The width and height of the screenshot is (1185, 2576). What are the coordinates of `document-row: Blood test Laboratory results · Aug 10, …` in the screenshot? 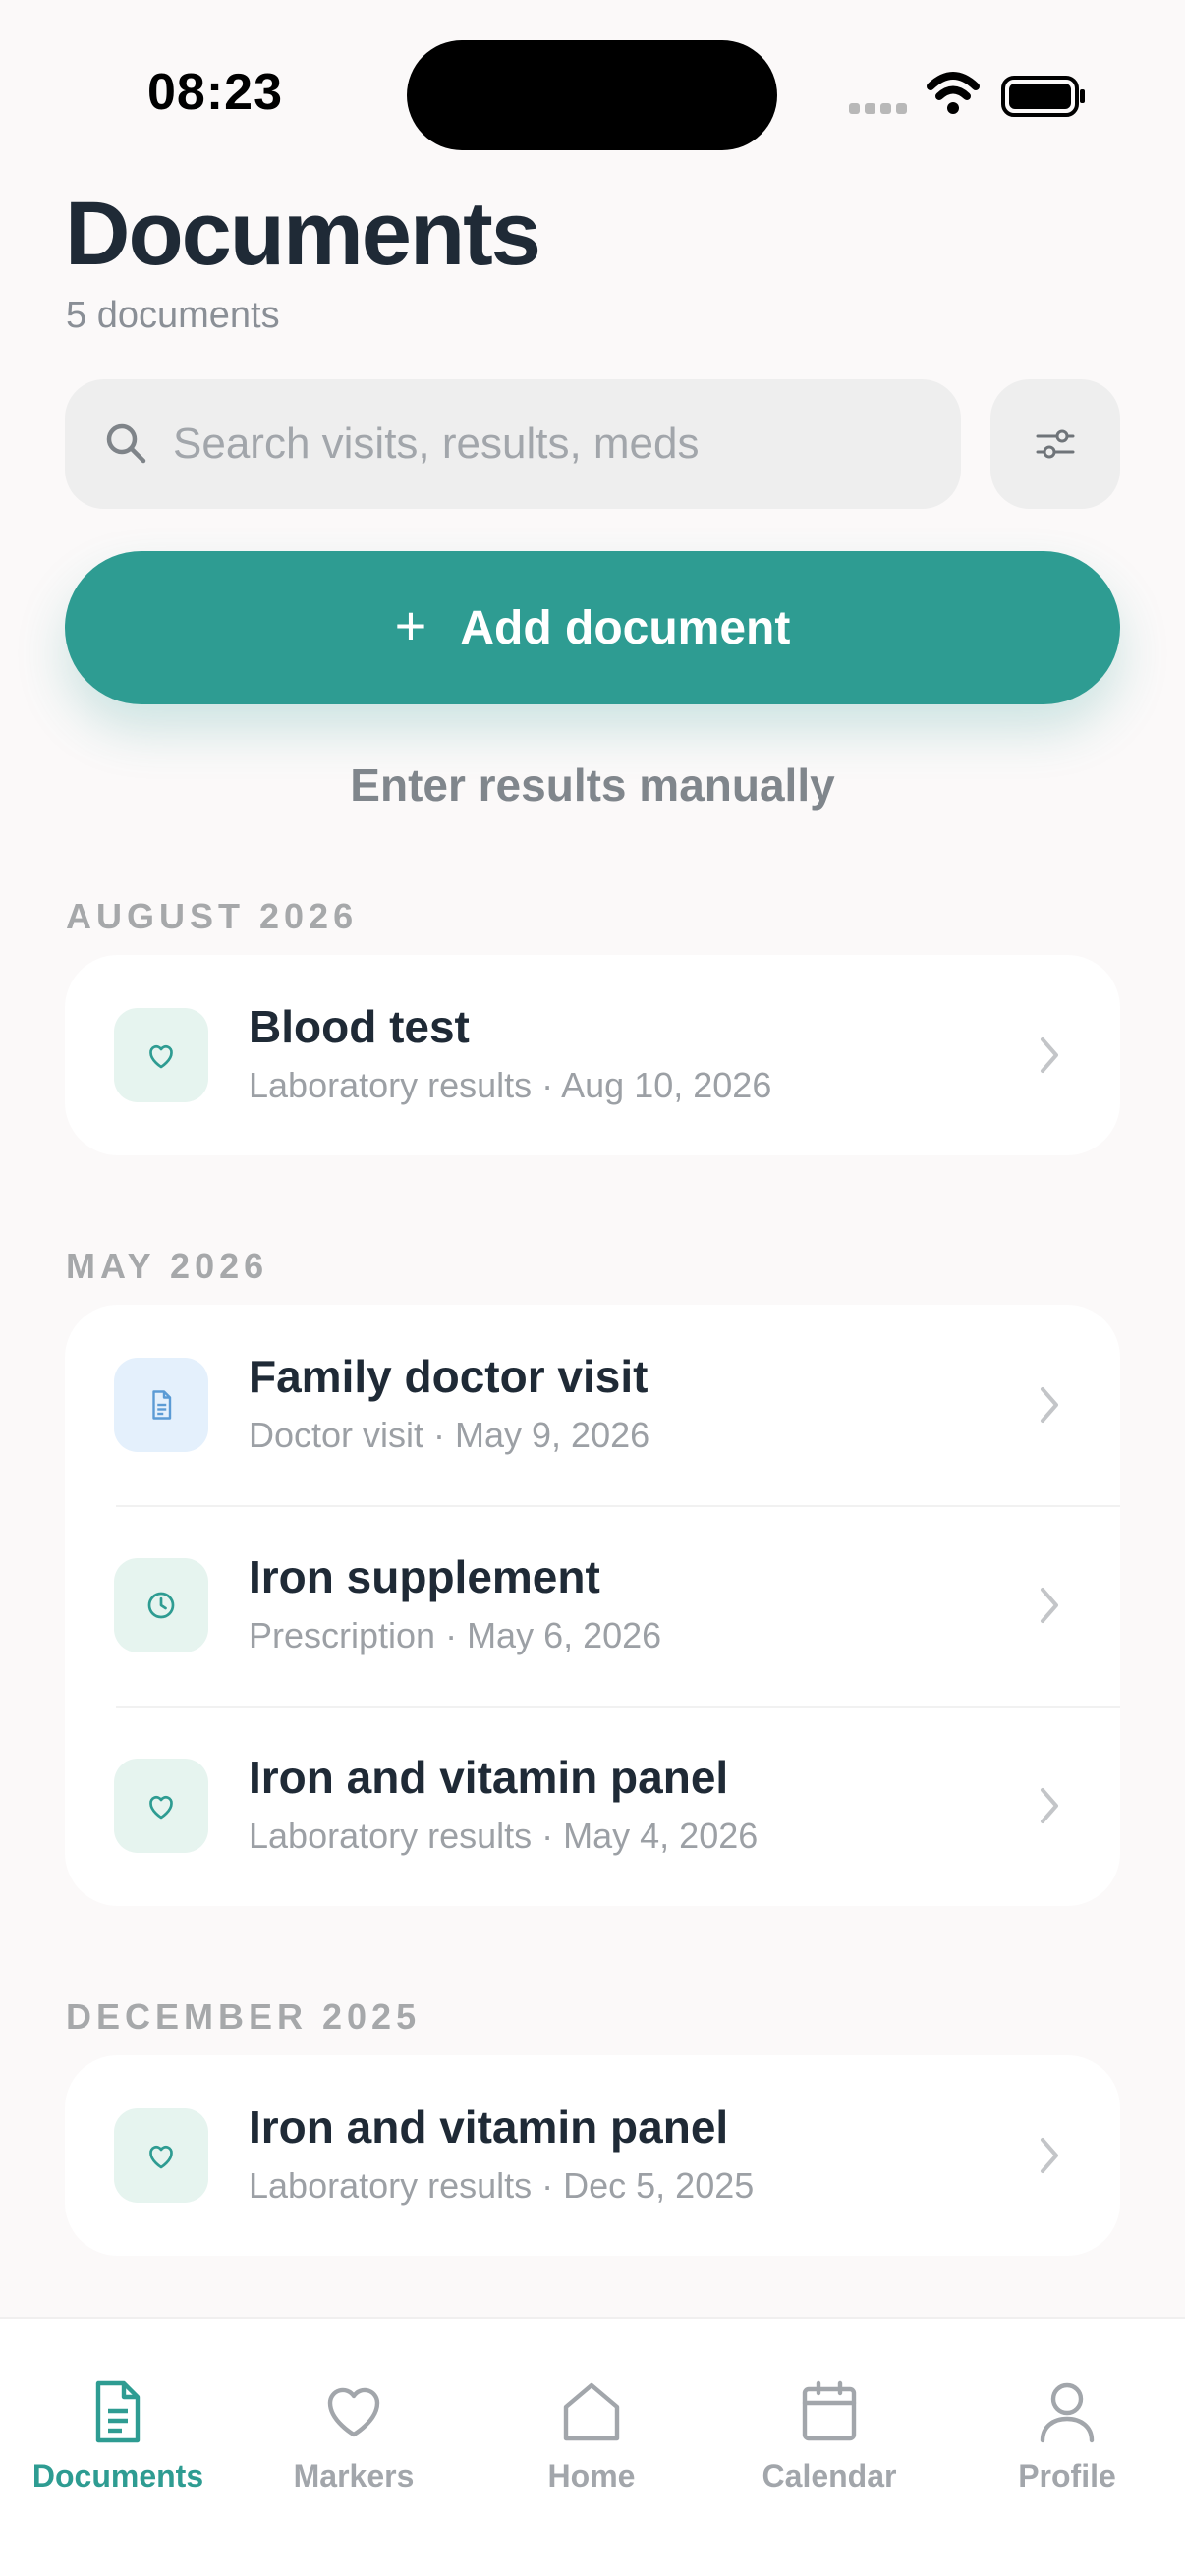 It's located at (592, 1055).